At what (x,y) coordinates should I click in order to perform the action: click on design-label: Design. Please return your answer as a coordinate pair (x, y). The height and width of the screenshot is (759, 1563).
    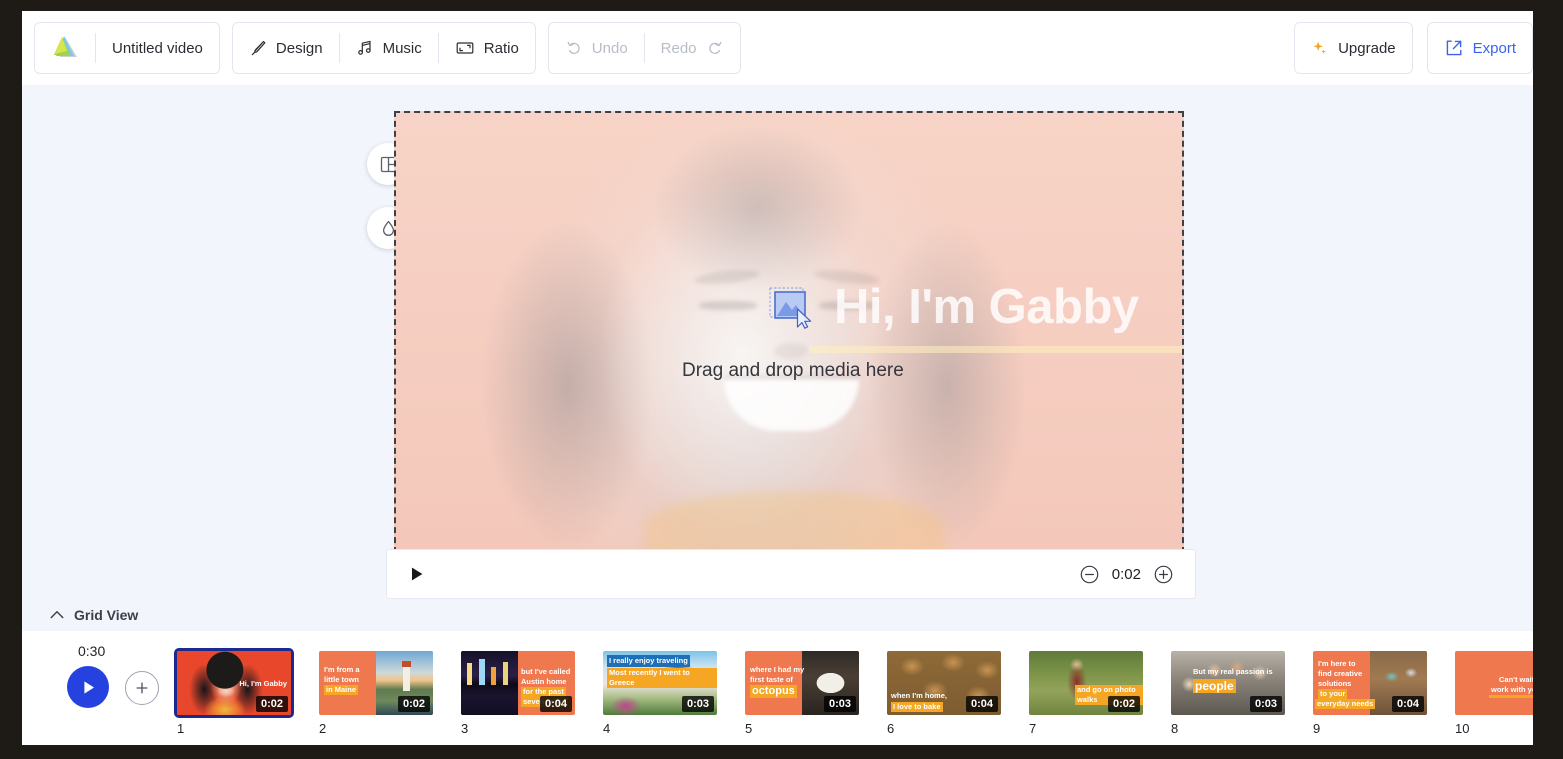
    Looking at the image, I should click on (299, 48).